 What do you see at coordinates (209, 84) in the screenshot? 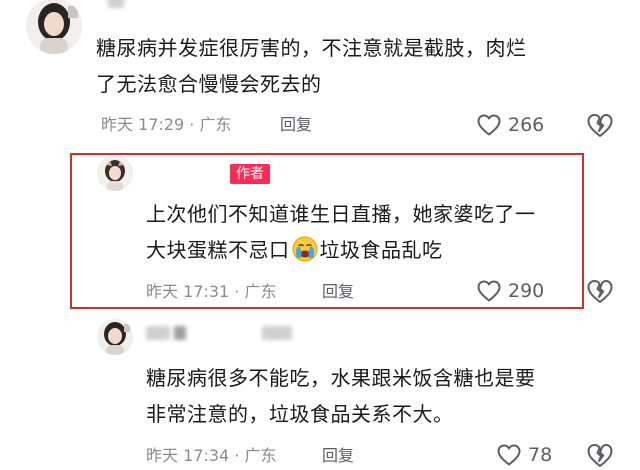
I see `comment-text-line: 了无法愈合慢慢会死去的` at bounding box center [209, 84].